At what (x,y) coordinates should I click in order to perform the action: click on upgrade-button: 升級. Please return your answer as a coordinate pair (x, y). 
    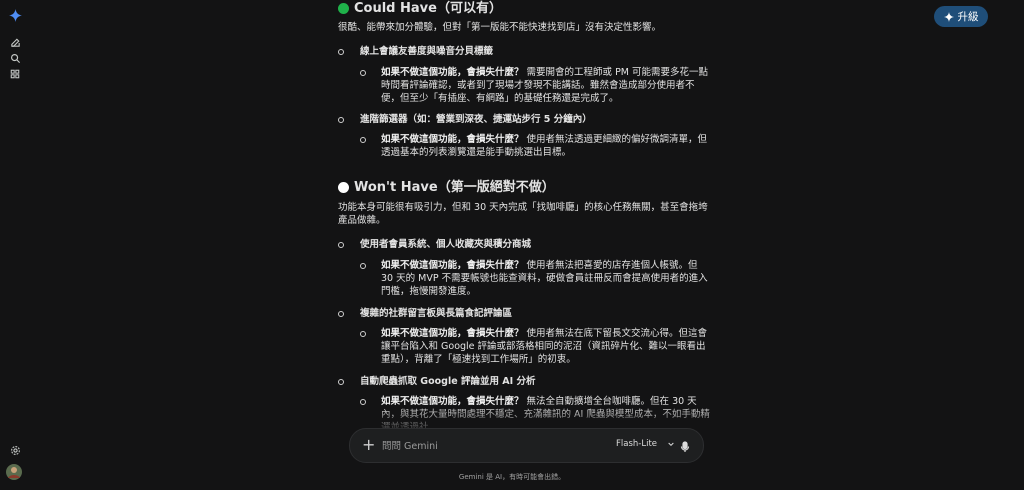
    Looking at the image, I should click on (961, 16).